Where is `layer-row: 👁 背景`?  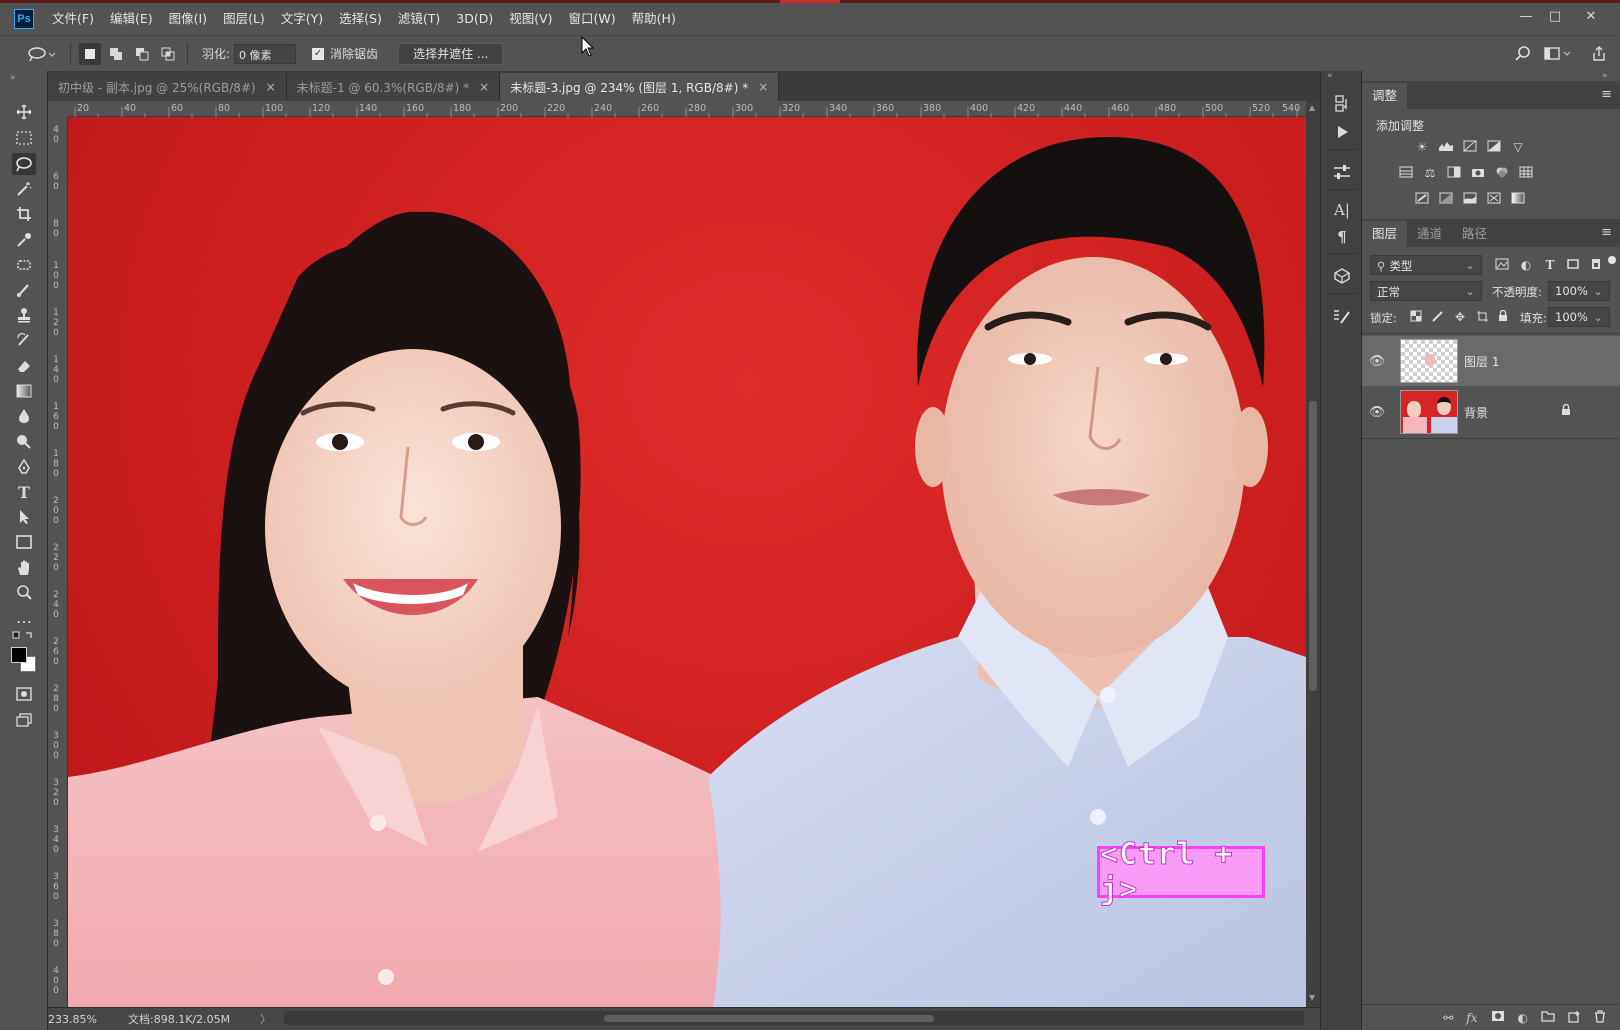
layer-row: 👁 背景 is located at coordinates (1491, 412).